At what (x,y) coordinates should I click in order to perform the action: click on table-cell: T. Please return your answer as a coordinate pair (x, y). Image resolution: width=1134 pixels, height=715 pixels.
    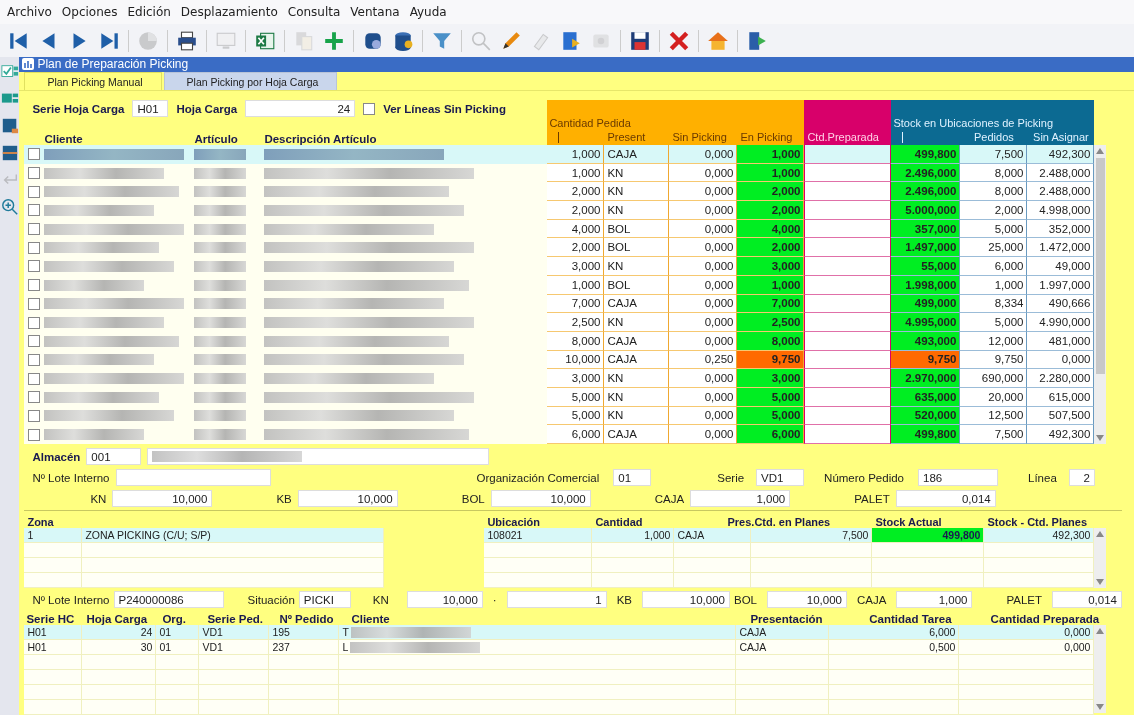
    Looking at the image, I should click on (345, 632).